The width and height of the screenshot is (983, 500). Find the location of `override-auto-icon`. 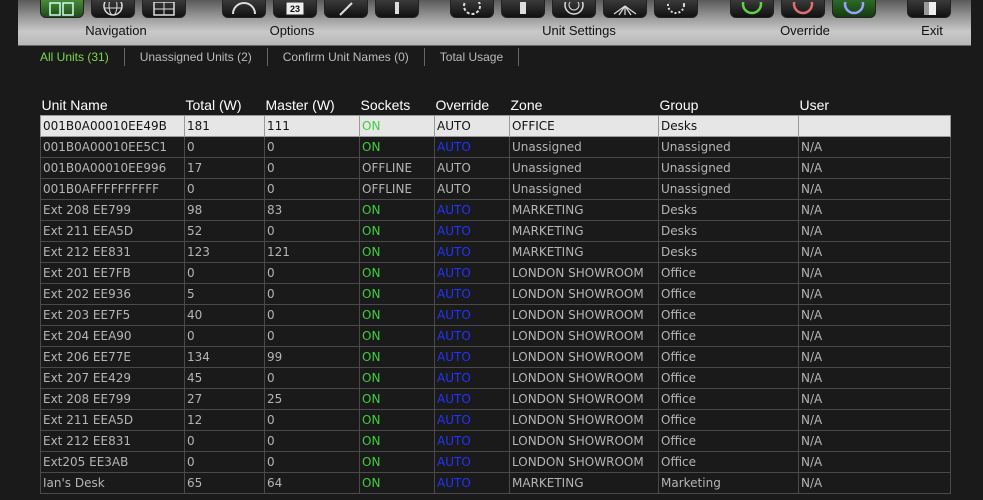

override-auto-icon is located at coordinates (854, 9).